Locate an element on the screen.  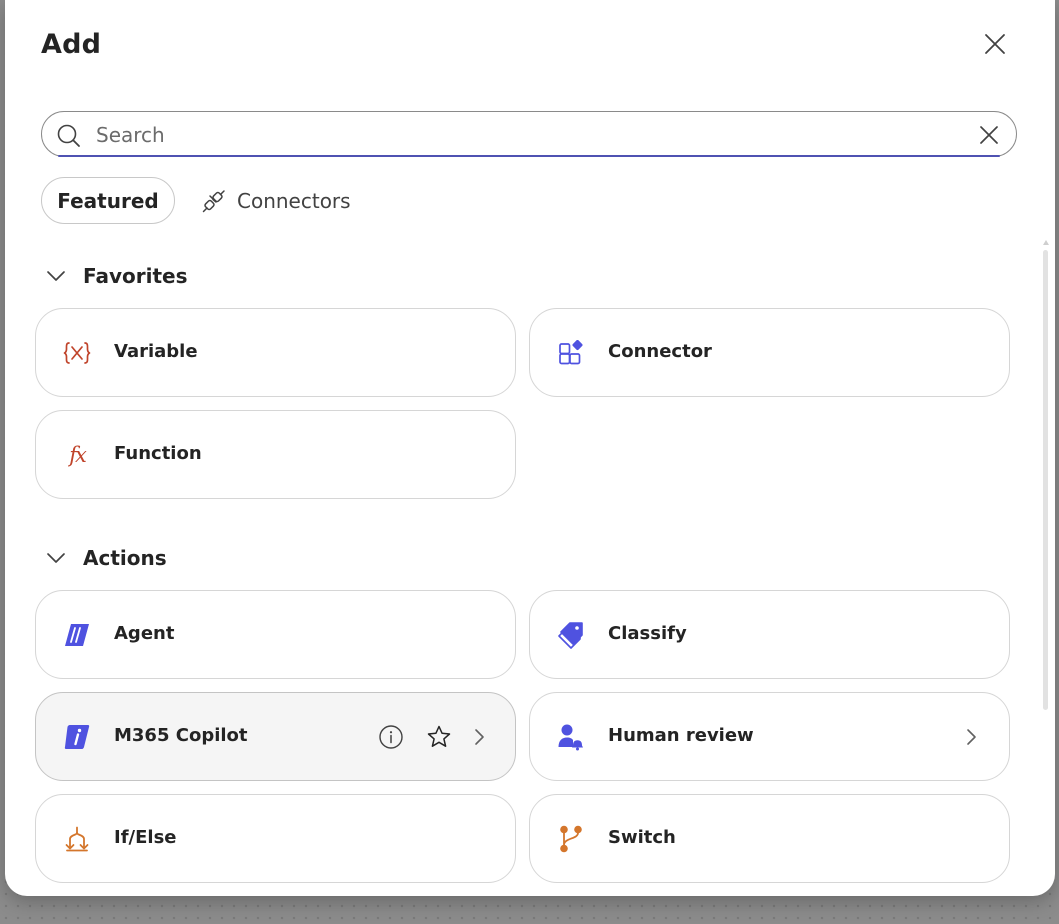
action-card-label: M365 Copilot is located at coordinates (181, 735).